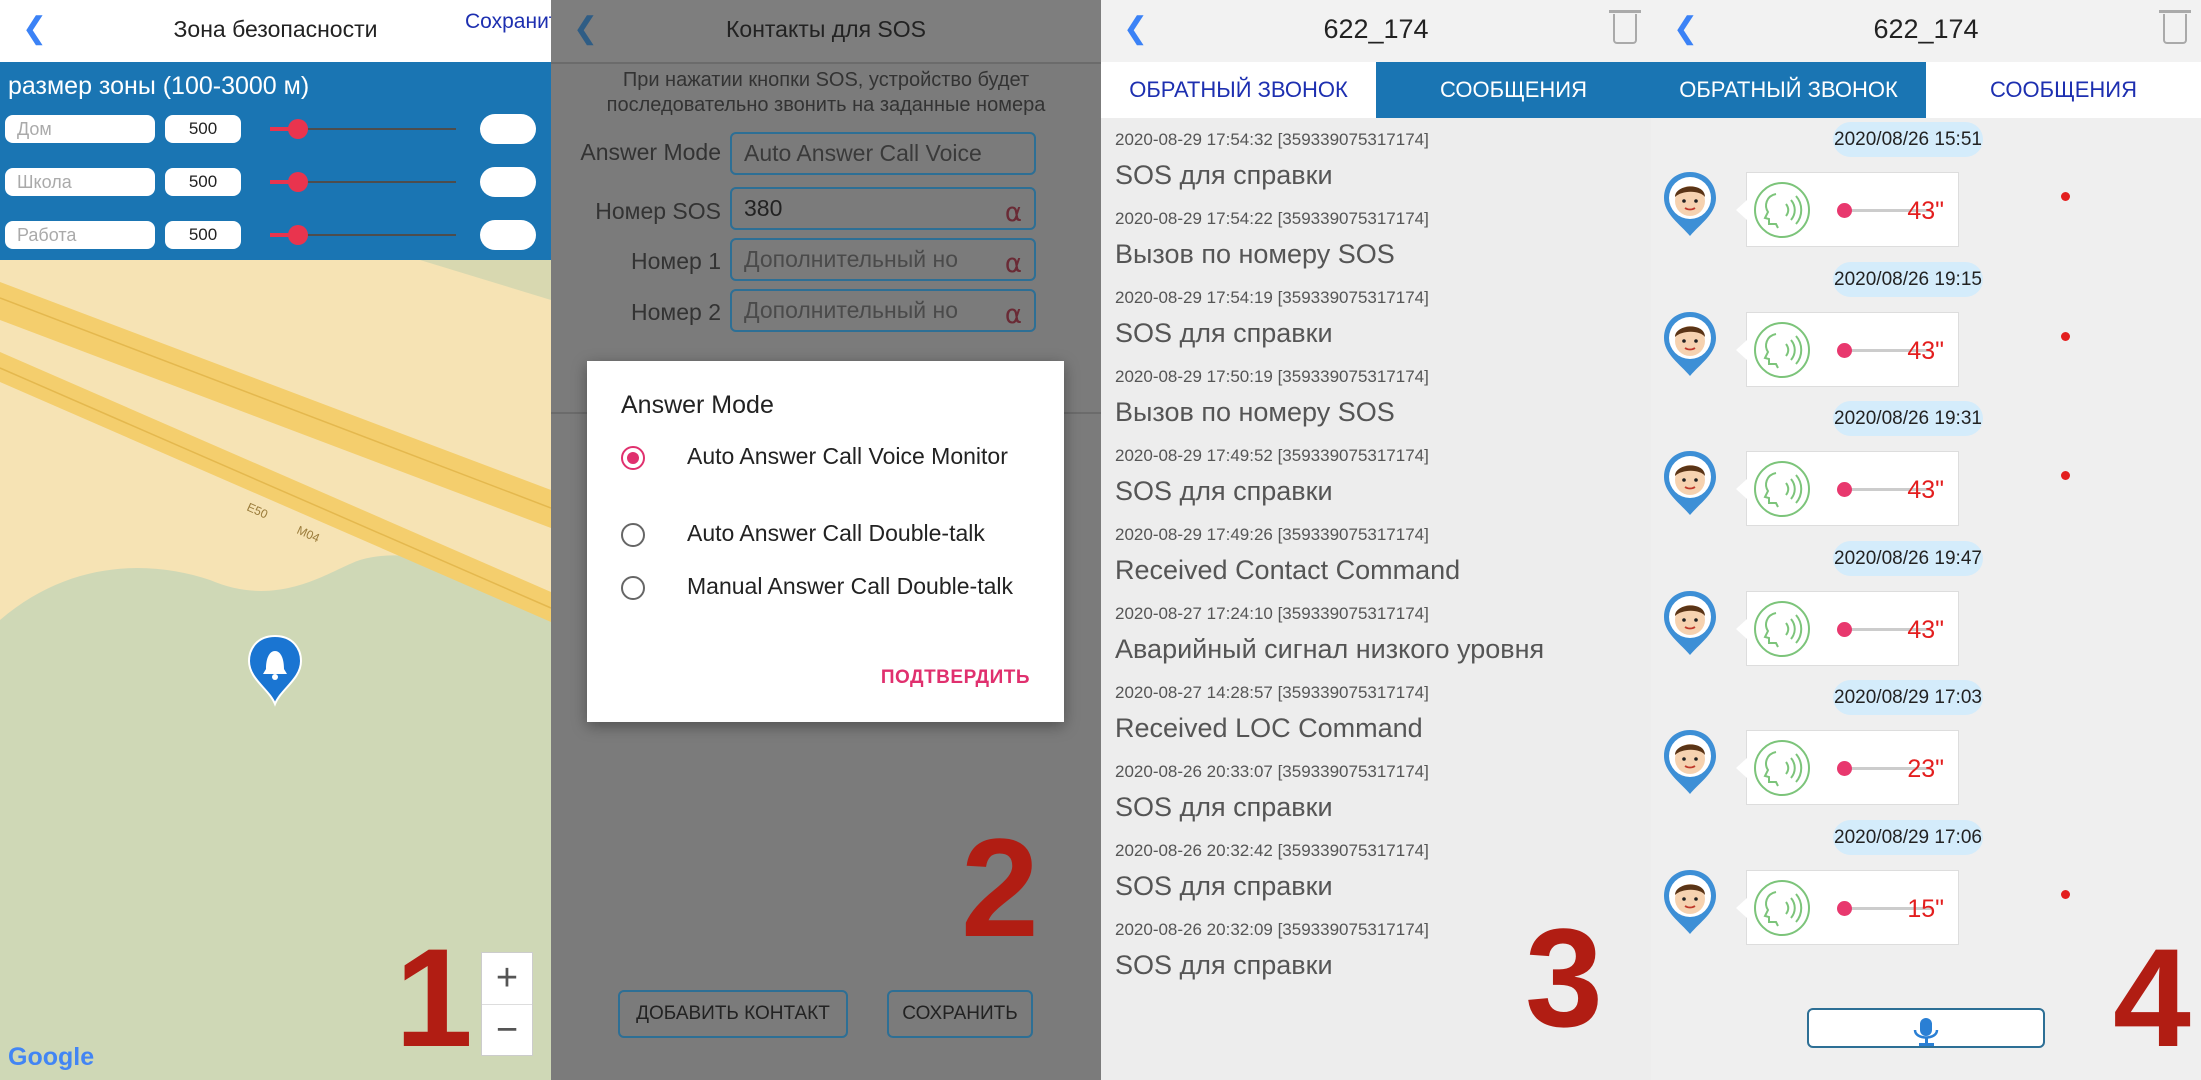 Image resolution: width=2201 pixels, height=1080 pixels. Describe the element at coordinates (275, 31) in the screenshot. I see `top-bar: ❮ Зона безопасности Сохранить` at that location.